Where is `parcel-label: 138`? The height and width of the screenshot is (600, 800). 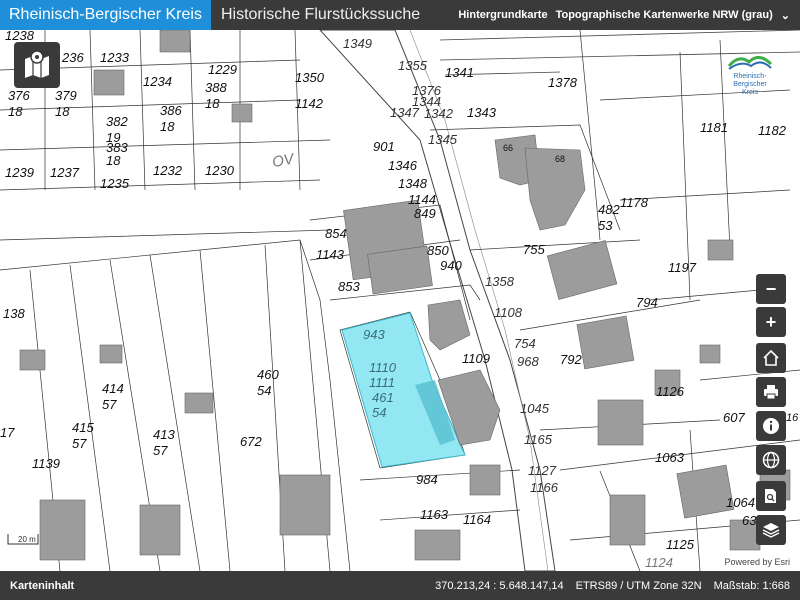 parcel-label: 138 is located at coordinates (14, 313).